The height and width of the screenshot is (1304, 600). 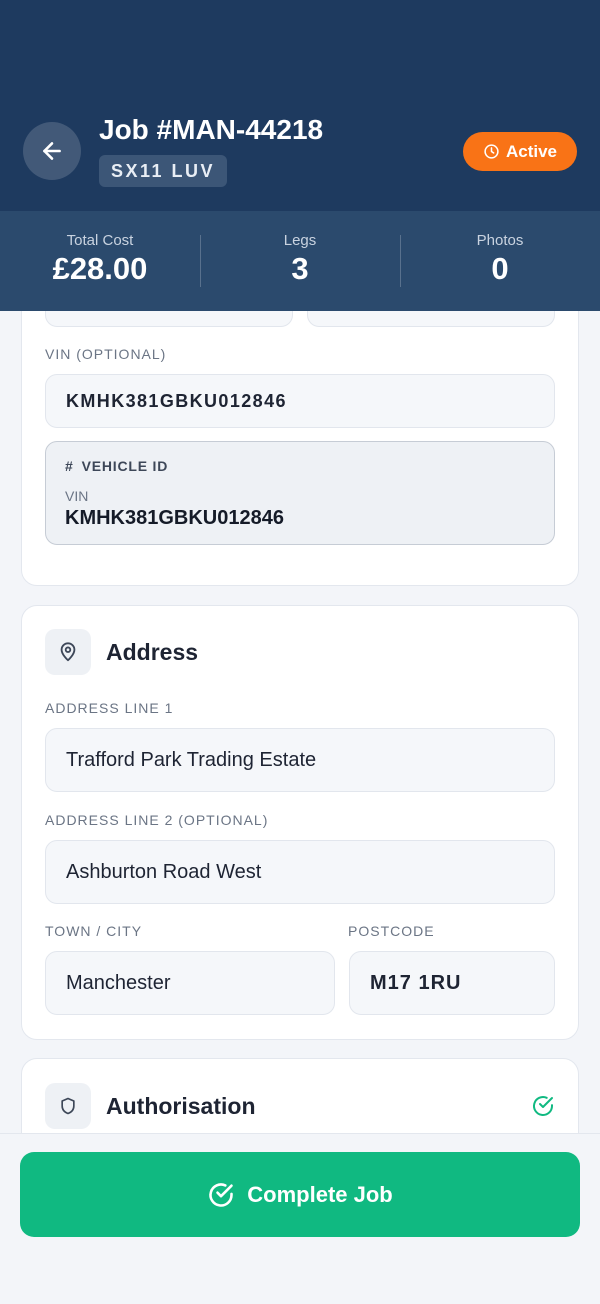 I want to click on hash-icon: #, so click(x=69, y=466).